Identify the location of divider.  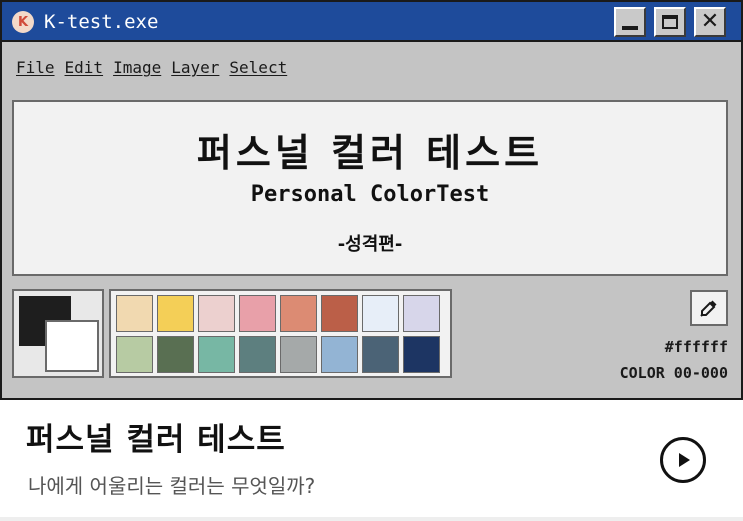
(371, 519).